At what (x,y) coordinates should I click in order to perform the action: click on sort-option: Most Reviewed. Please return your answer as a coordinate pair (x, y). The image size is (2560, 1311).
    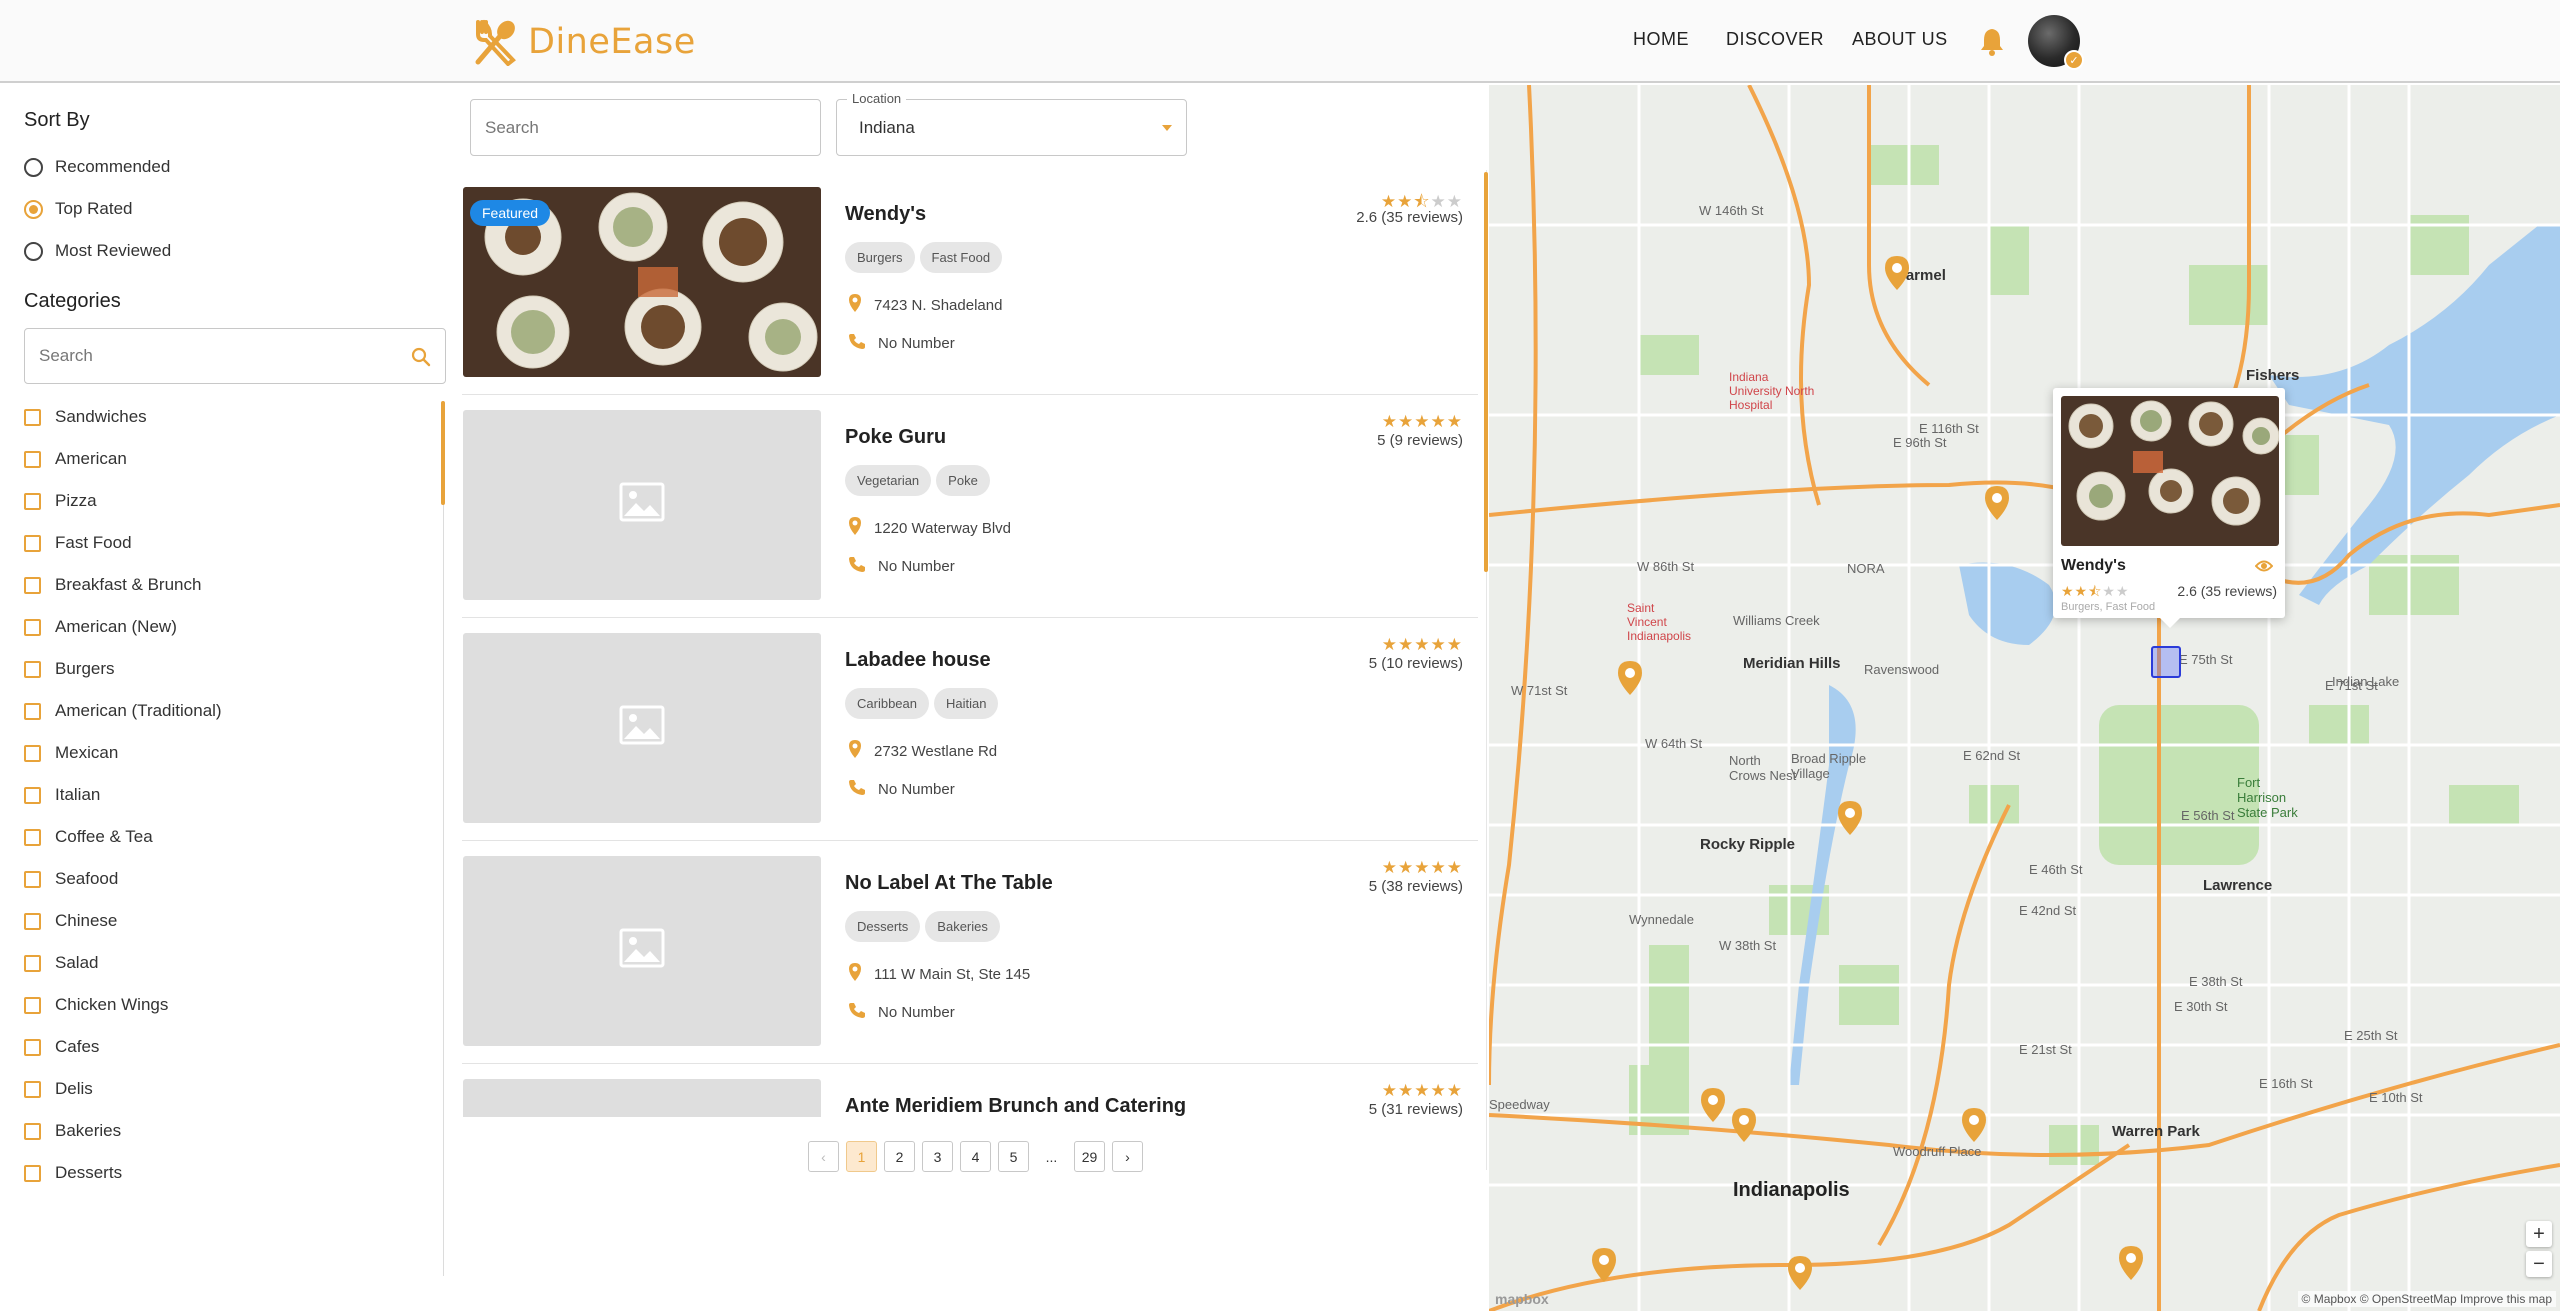
    Looking at the image, I should click on (97, 251).